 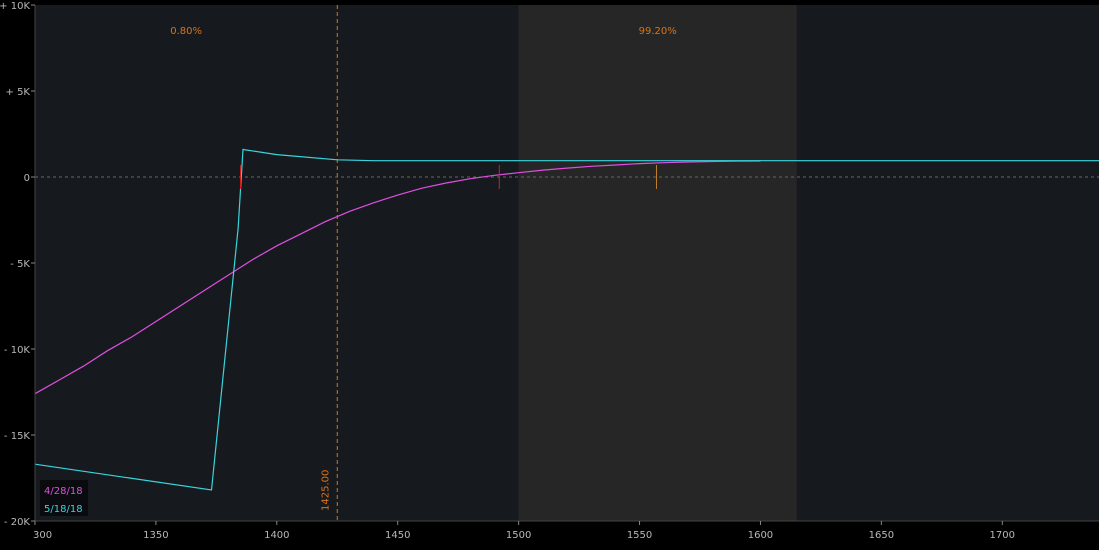 What do you see at coordinates (15, 6) in the screenshot?
I see `y-tick-label: + 10K` at bounding box center [15, 6].